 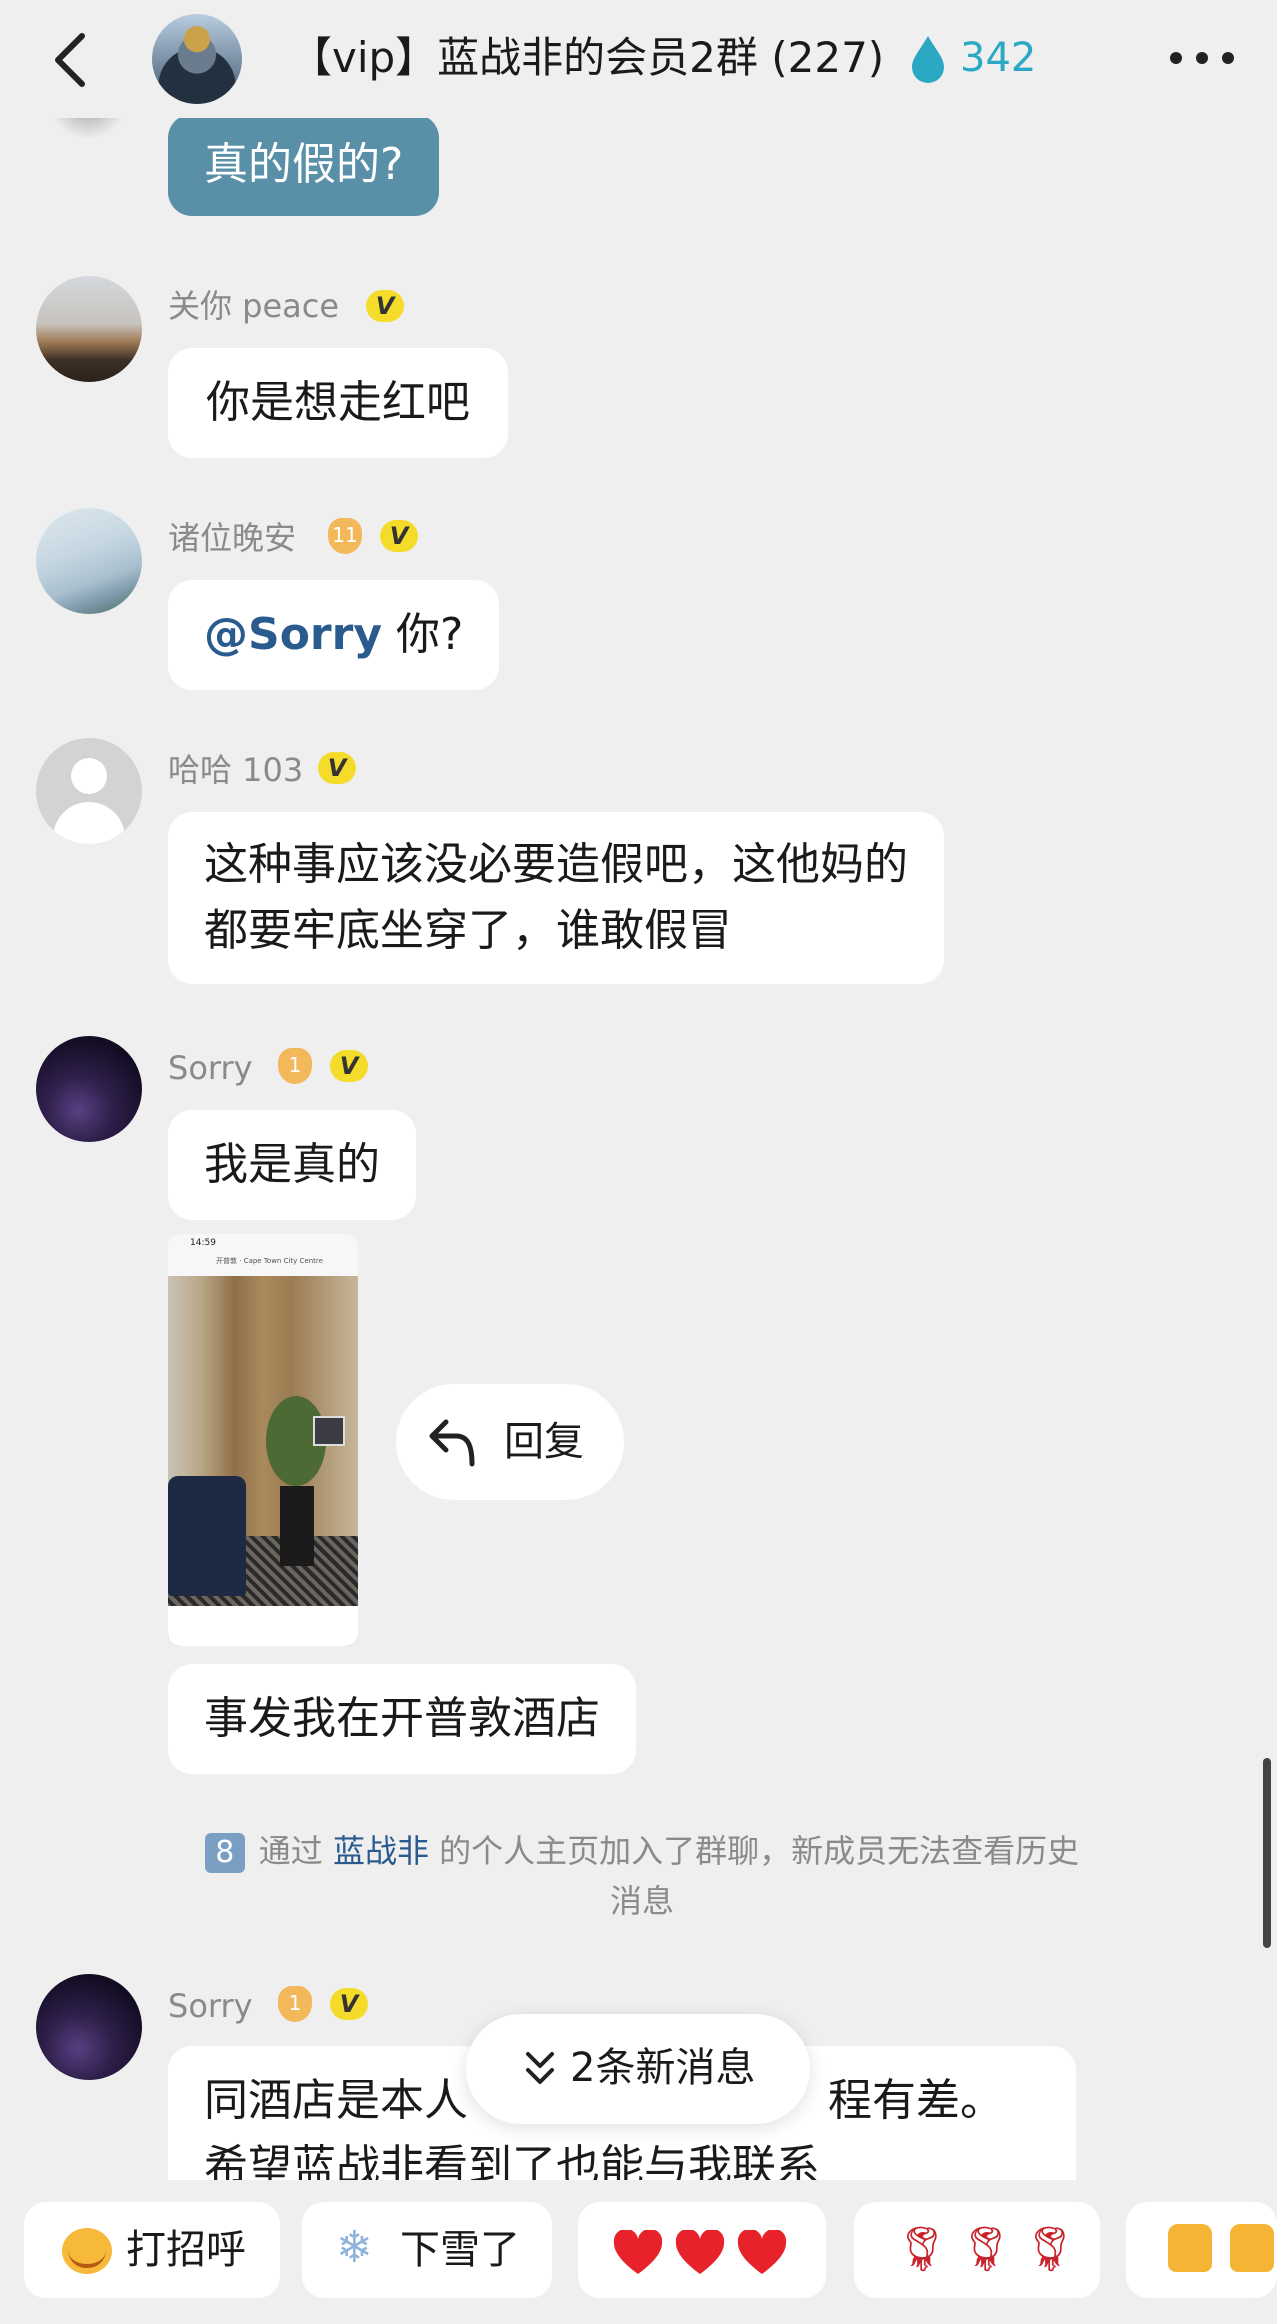 I want to click on system-text: 消息, so click(x=641, y=1901).